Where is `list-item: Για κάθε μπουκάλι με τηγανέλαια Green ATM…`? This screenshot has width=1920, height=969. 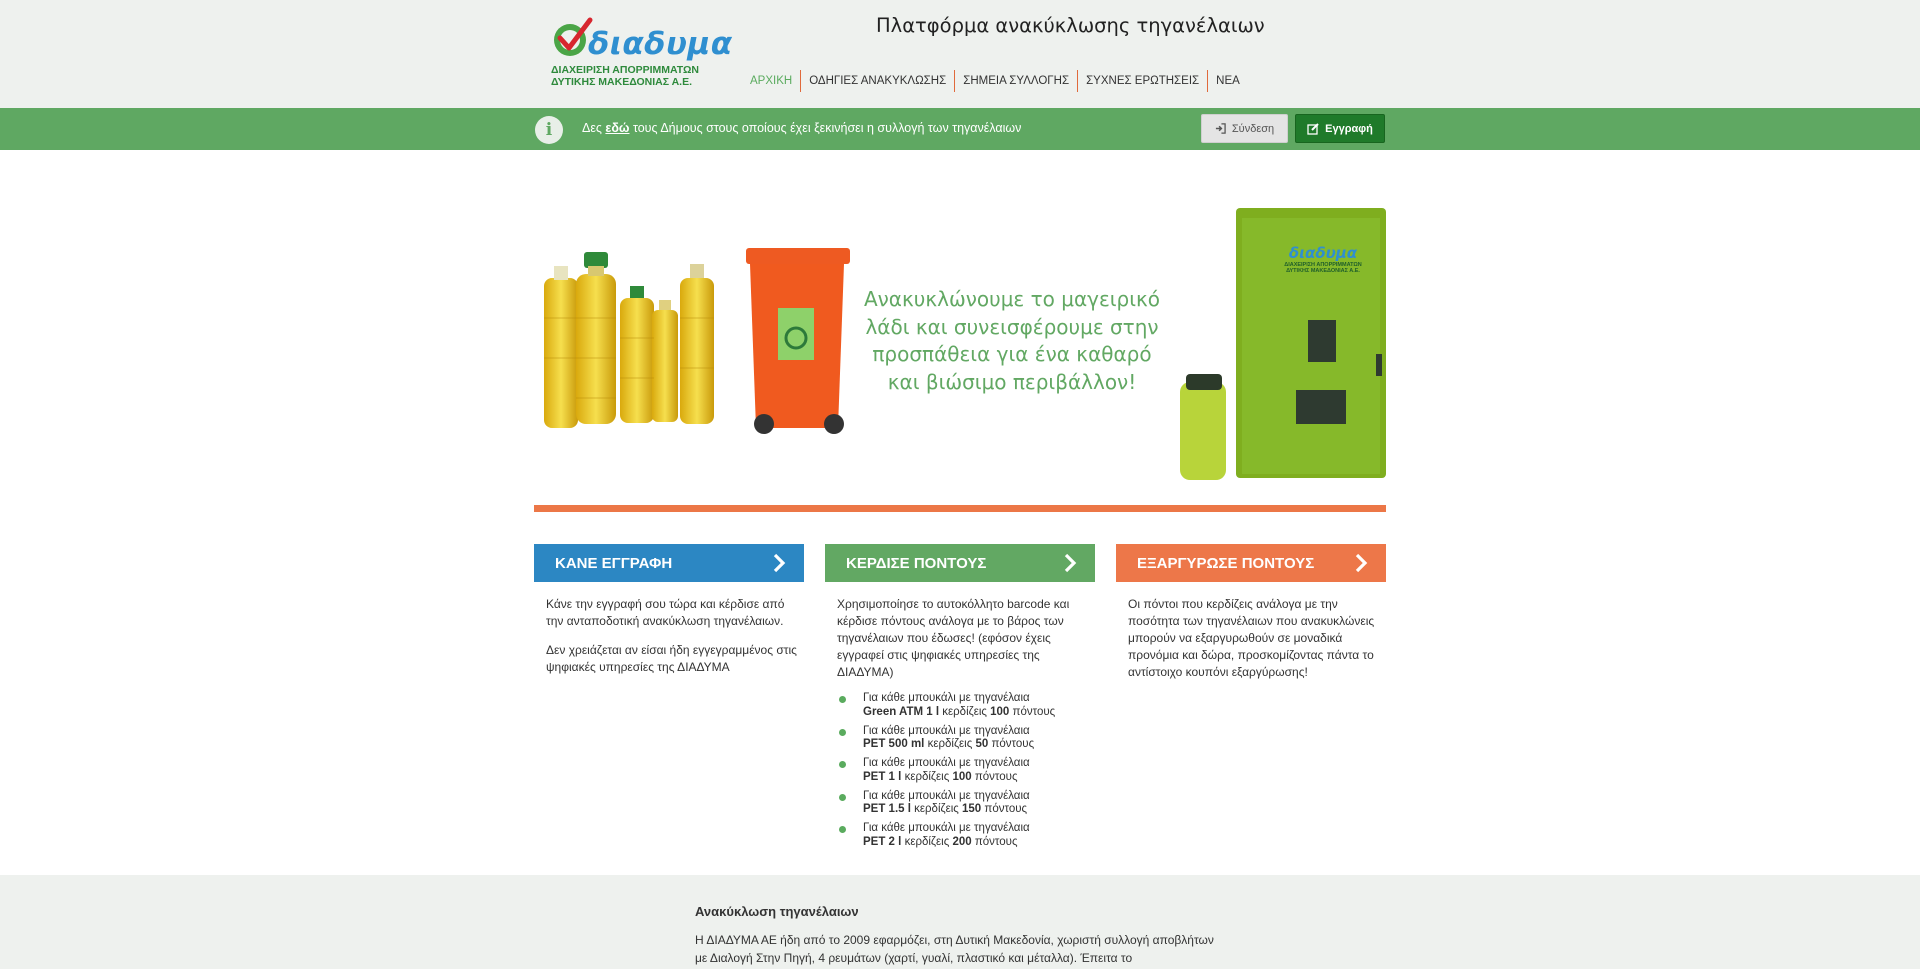 list-item: Για κάθε μπουκάλι με τηγανέλαια Green ATM… is located at coordinates (962, 705).